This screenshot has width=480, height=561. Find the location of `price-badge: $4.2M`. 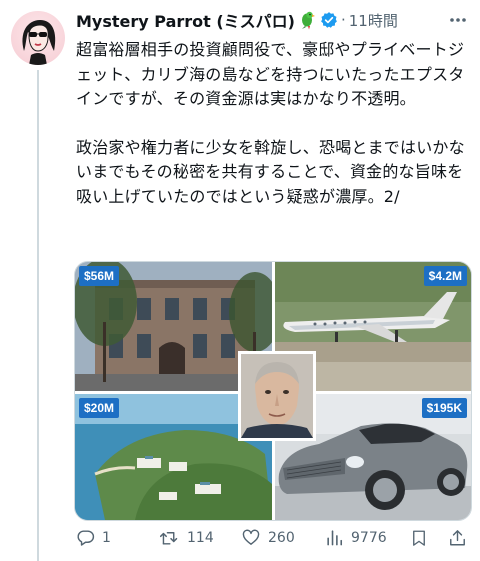

price-badge: $4.2M is located at coordinates (445, 276).